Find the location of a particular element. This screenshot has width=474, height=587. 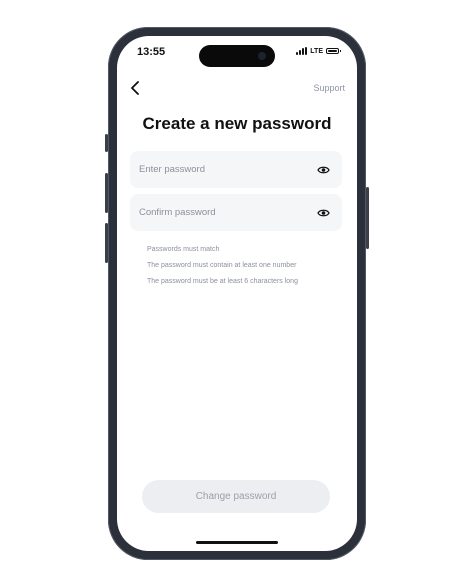

chevron-left-icon is located at coordinates (135, 88).